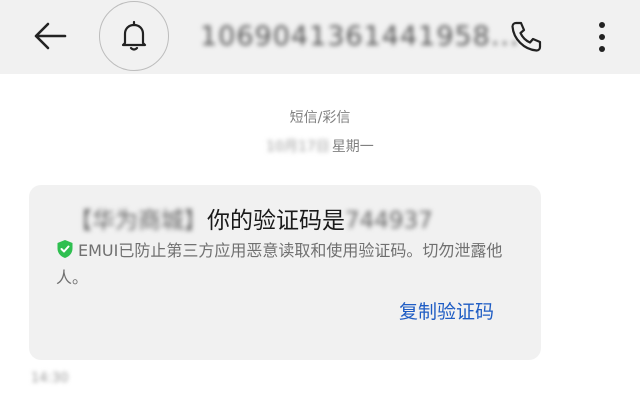 This screenshot has width=640, height=401. What do you see at coordinates (320, 118) in the screenshot?
I see `message-type-label: 短信/彩信` at bounding box center [320, 118].